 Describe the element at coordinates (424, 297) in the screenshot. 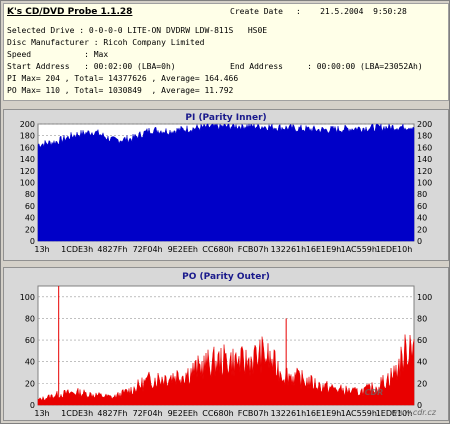

I see `po-ytick-right: 100` at that location.